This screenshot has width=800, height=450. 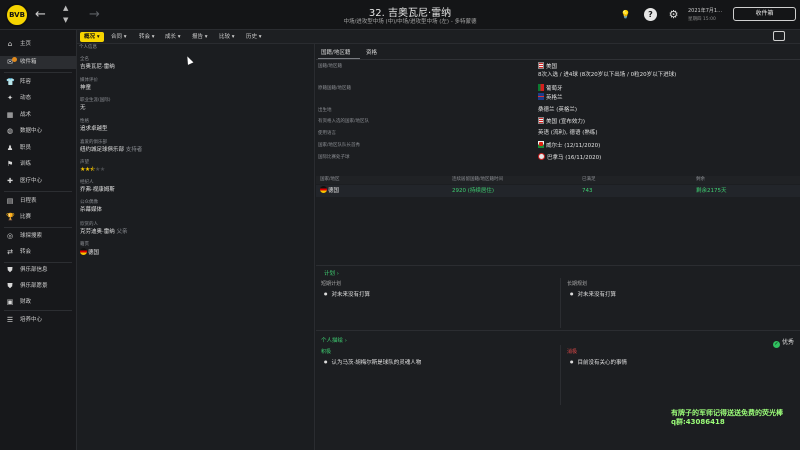 What do you see at coordinates (38, 252) in the screenshot?
I see `sidebar-item-transfers: ⇄ 转会` at bounding box center [38, 252].